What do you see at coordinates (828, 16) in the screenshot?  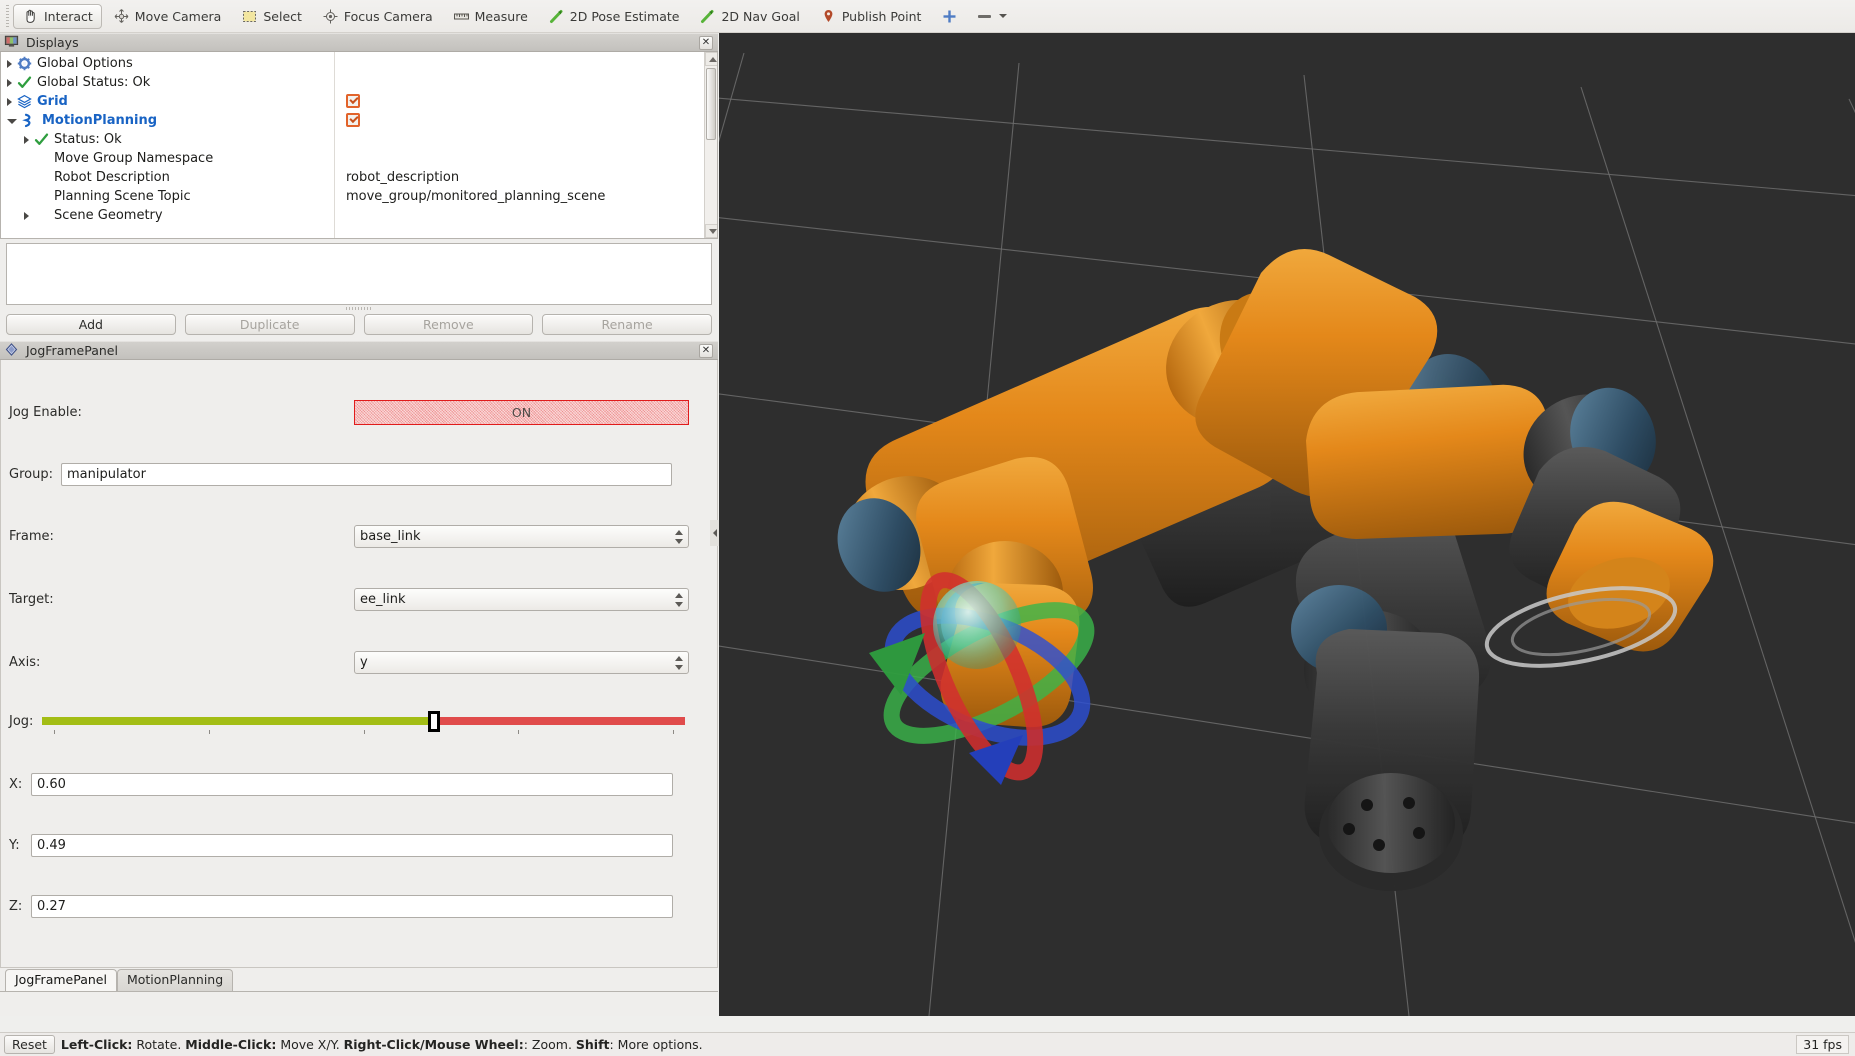 I see `map-pin-icon` at bounding box center [828, 16].